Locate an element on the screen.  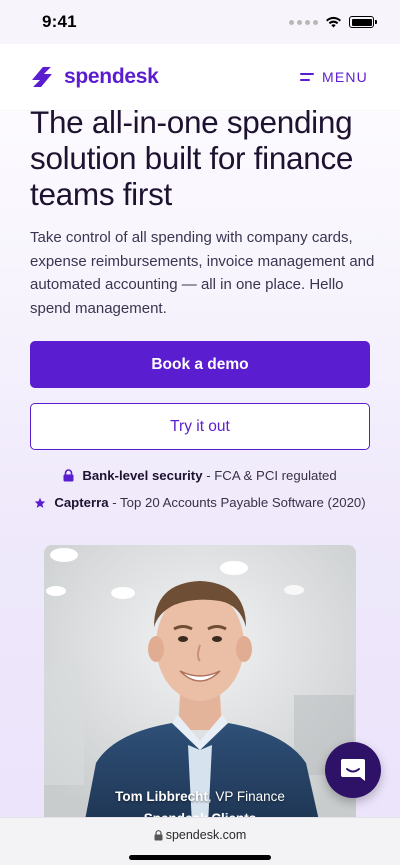
url-text: spendesk.com is located at coordinates (206, 835).